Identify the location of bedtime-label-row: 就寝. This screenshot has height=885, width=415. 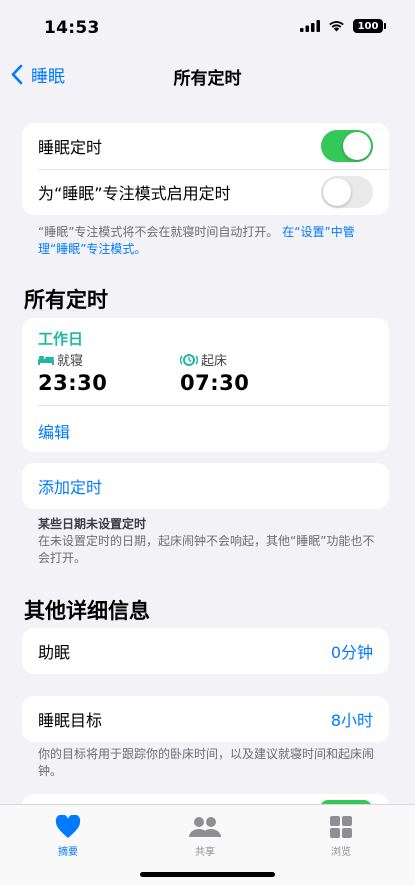
(72, 359).